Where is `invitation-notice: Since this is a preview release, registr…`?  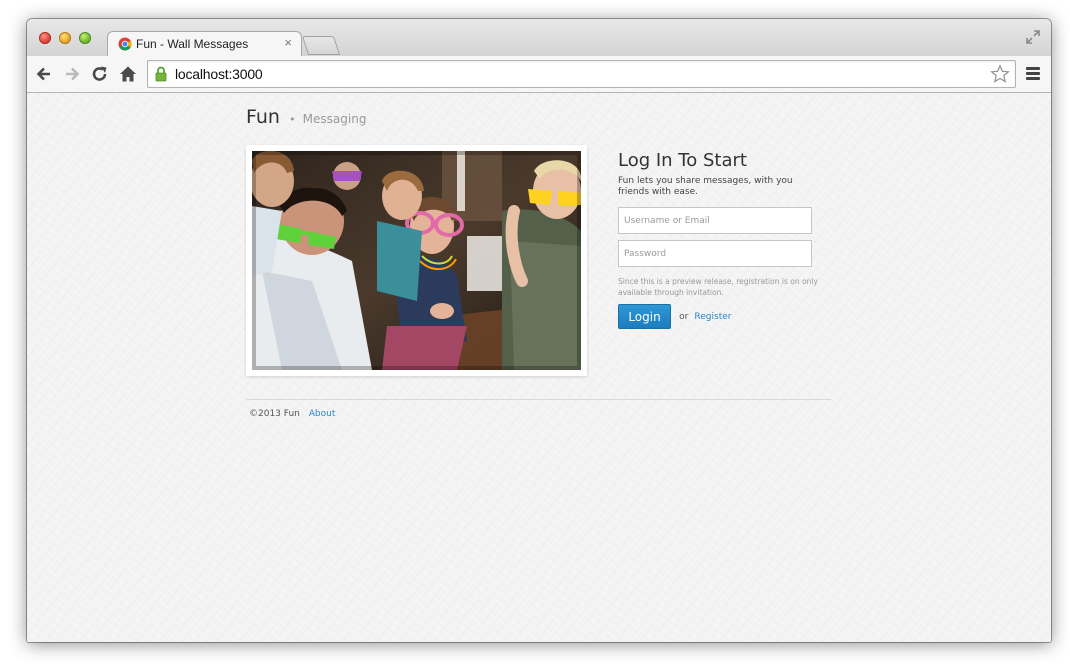 invitation-notice: Since this is a preview release, registr… is located at coordinates (718, 287).